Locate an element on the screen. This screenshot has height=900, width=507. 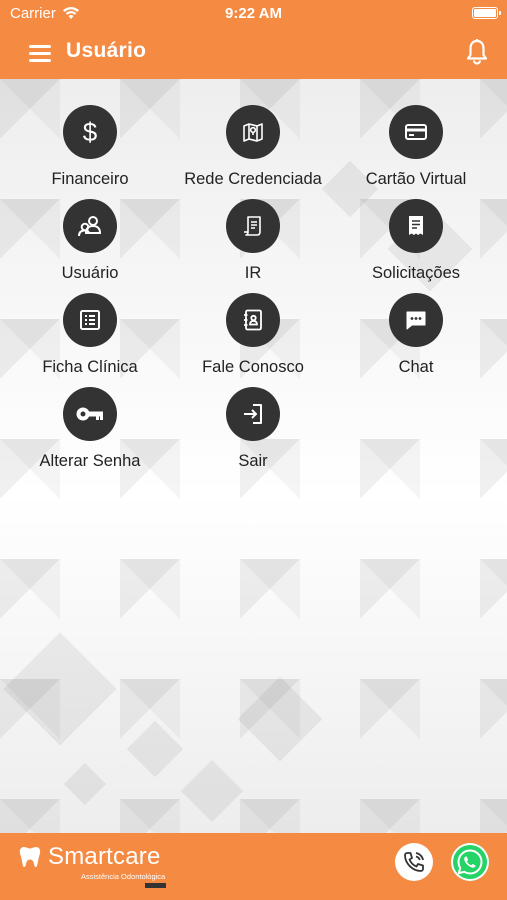
whatsapp-button is located at coordinates (470, 862).